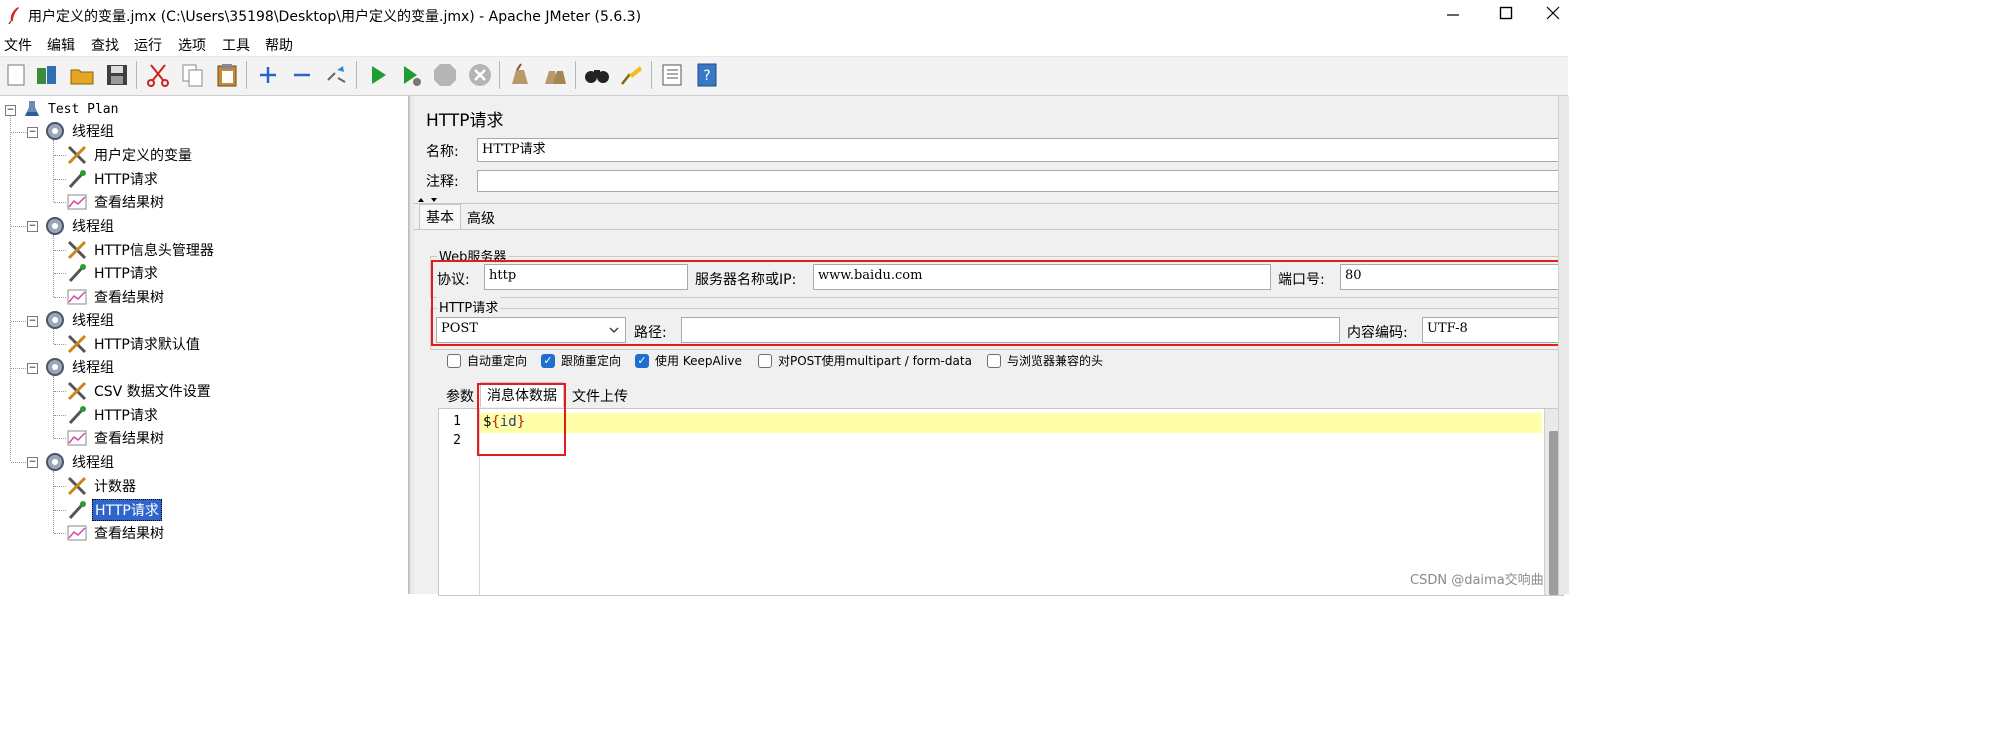 Image resolution: width=1994 pixels, height=755 pixels. Describe the element at coordinates (193, 75) in the screenshot. I see `copy-icon` at that location.